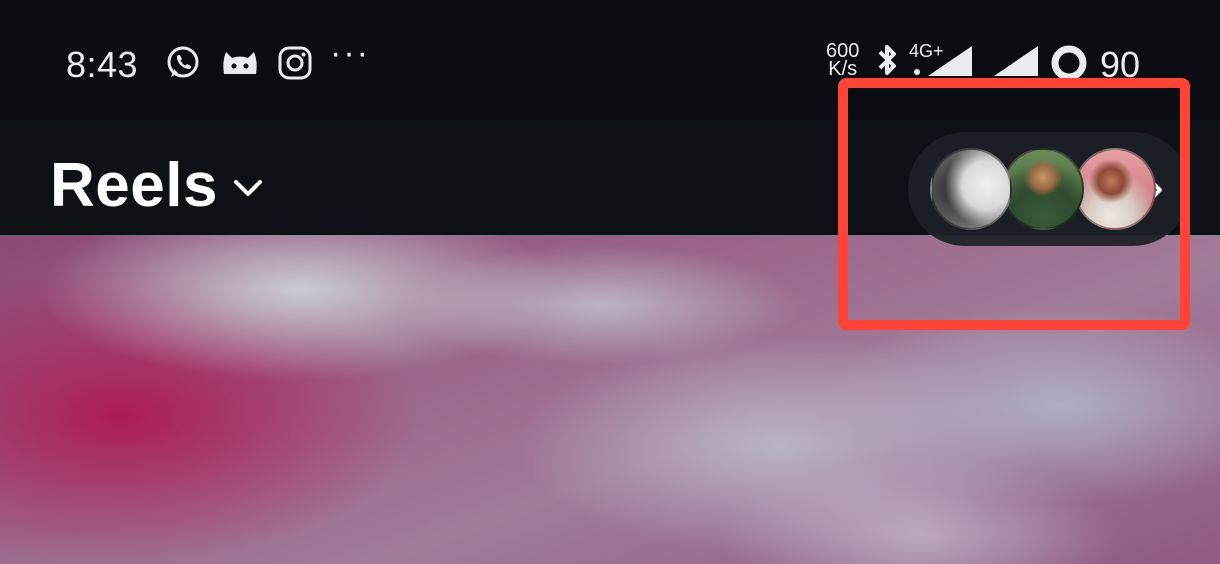 The image size is (1220, 564). Describe the element at coordinates (295, 63) in the screenshot. I see `instagram-icon` at that location.